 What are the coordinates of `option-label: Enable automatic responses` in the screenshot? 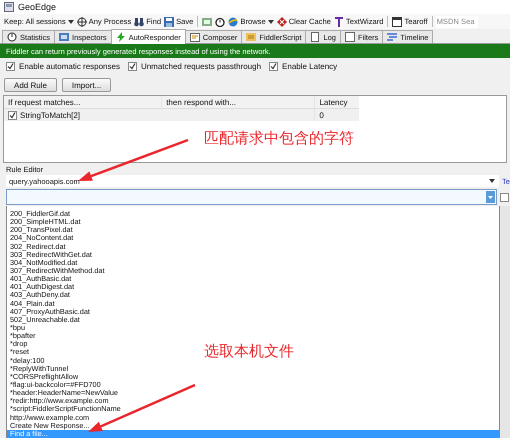 It's located at (69, 66).